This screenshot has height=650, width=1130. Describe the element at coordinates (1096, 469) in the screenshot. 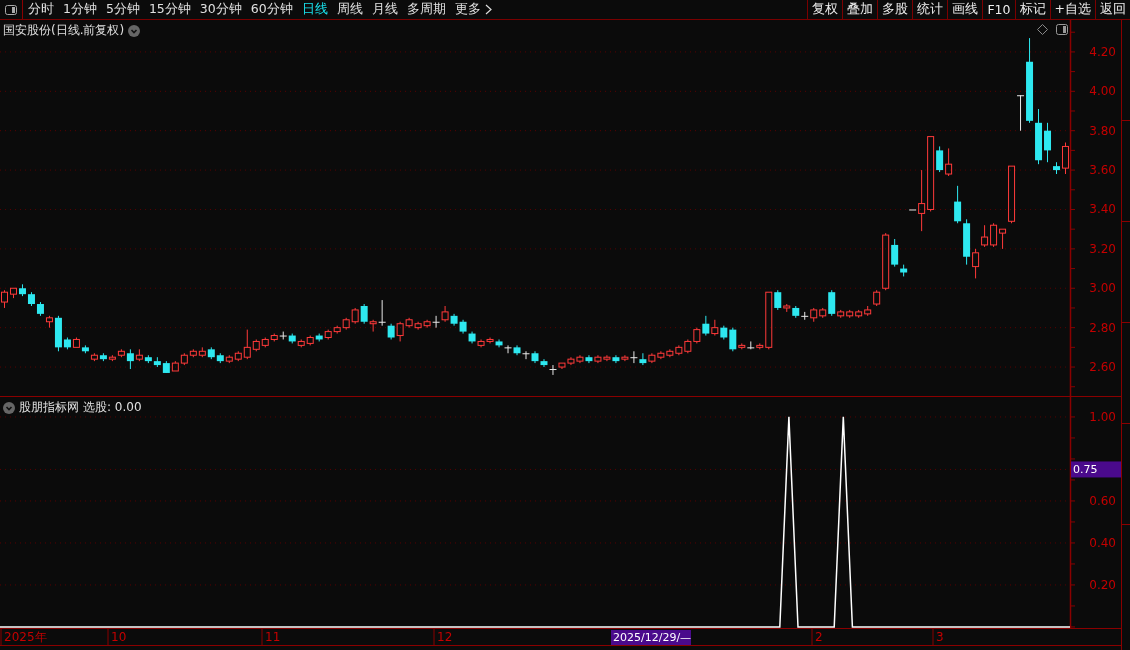

I see `cursor-value-label: 0.75` at that location.